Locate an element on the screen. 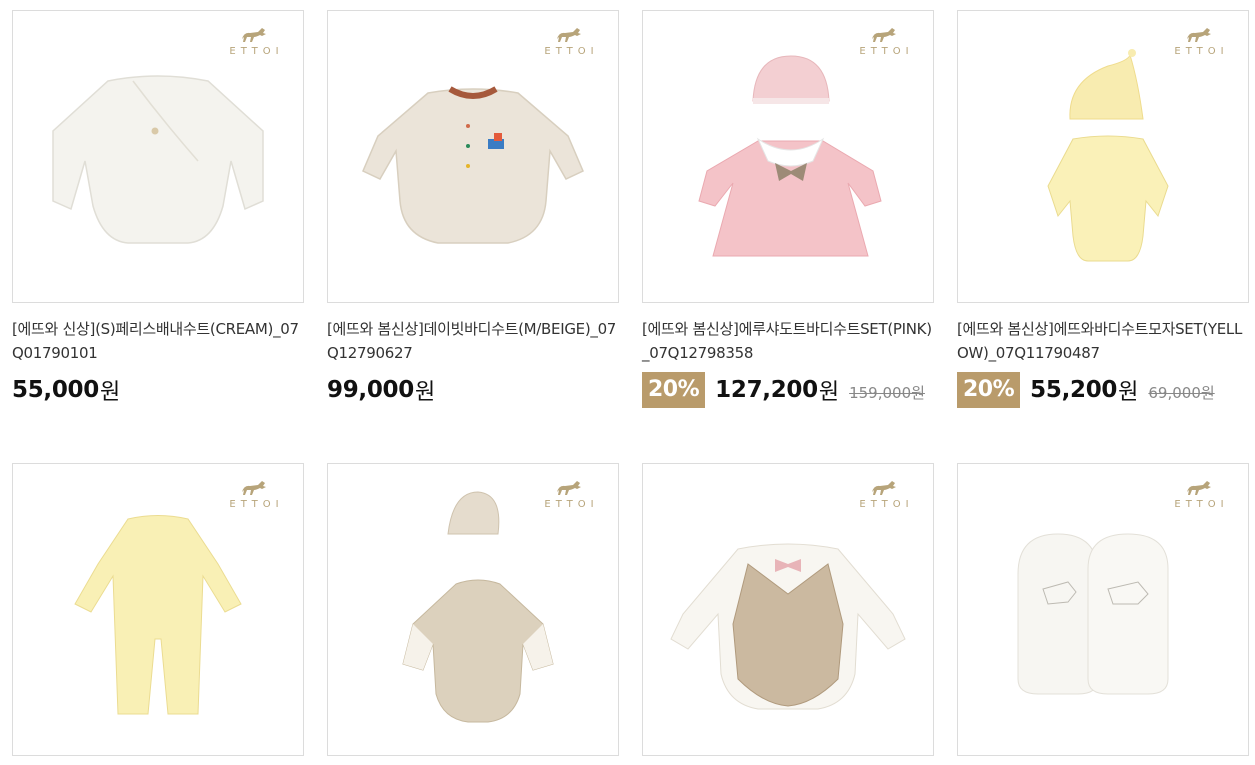  price-line: 55,000 원 is located at coordinates (66, 390).